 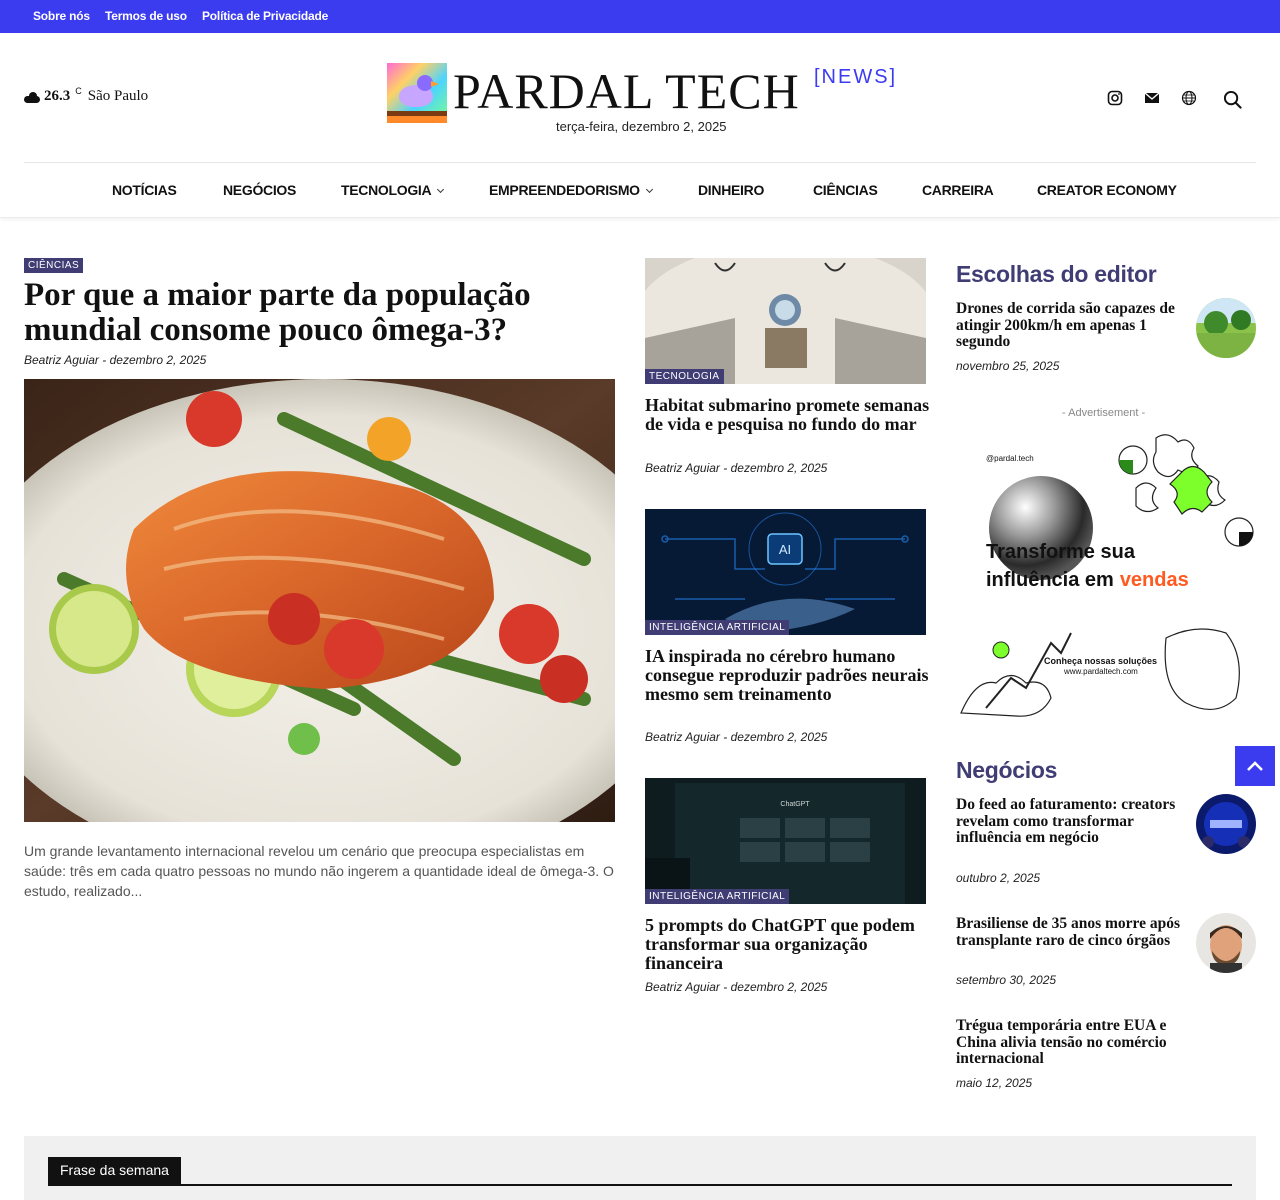 I want to click on scroll-to-top-button, so click(x=1255, y=766).